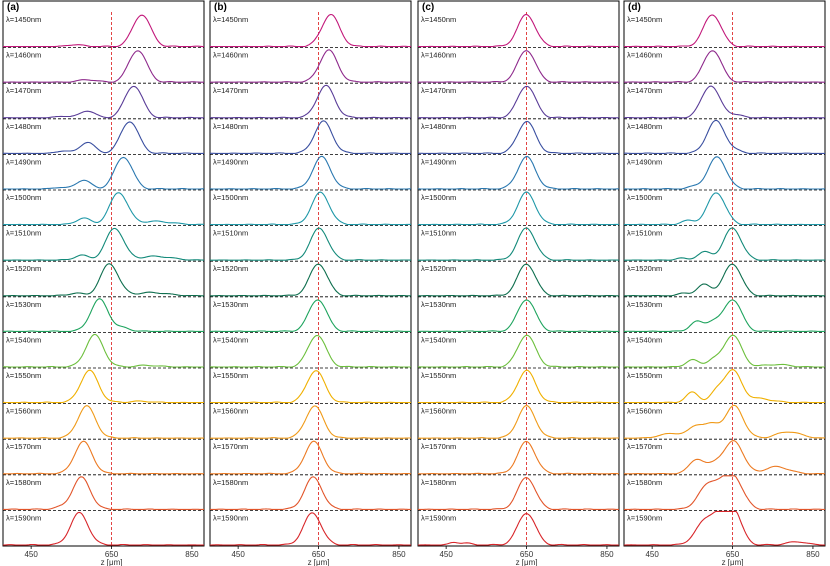 Image resolution: width=830 pixels, height=566 pixels. I want to click on panel-label: (d), so click(634, 7).